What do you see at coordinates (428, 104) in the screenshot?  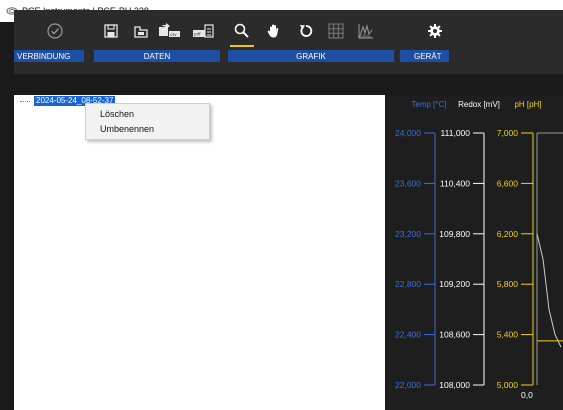 I see `axis-label-0: Temp [°C]` at bounding box center [428, 104].